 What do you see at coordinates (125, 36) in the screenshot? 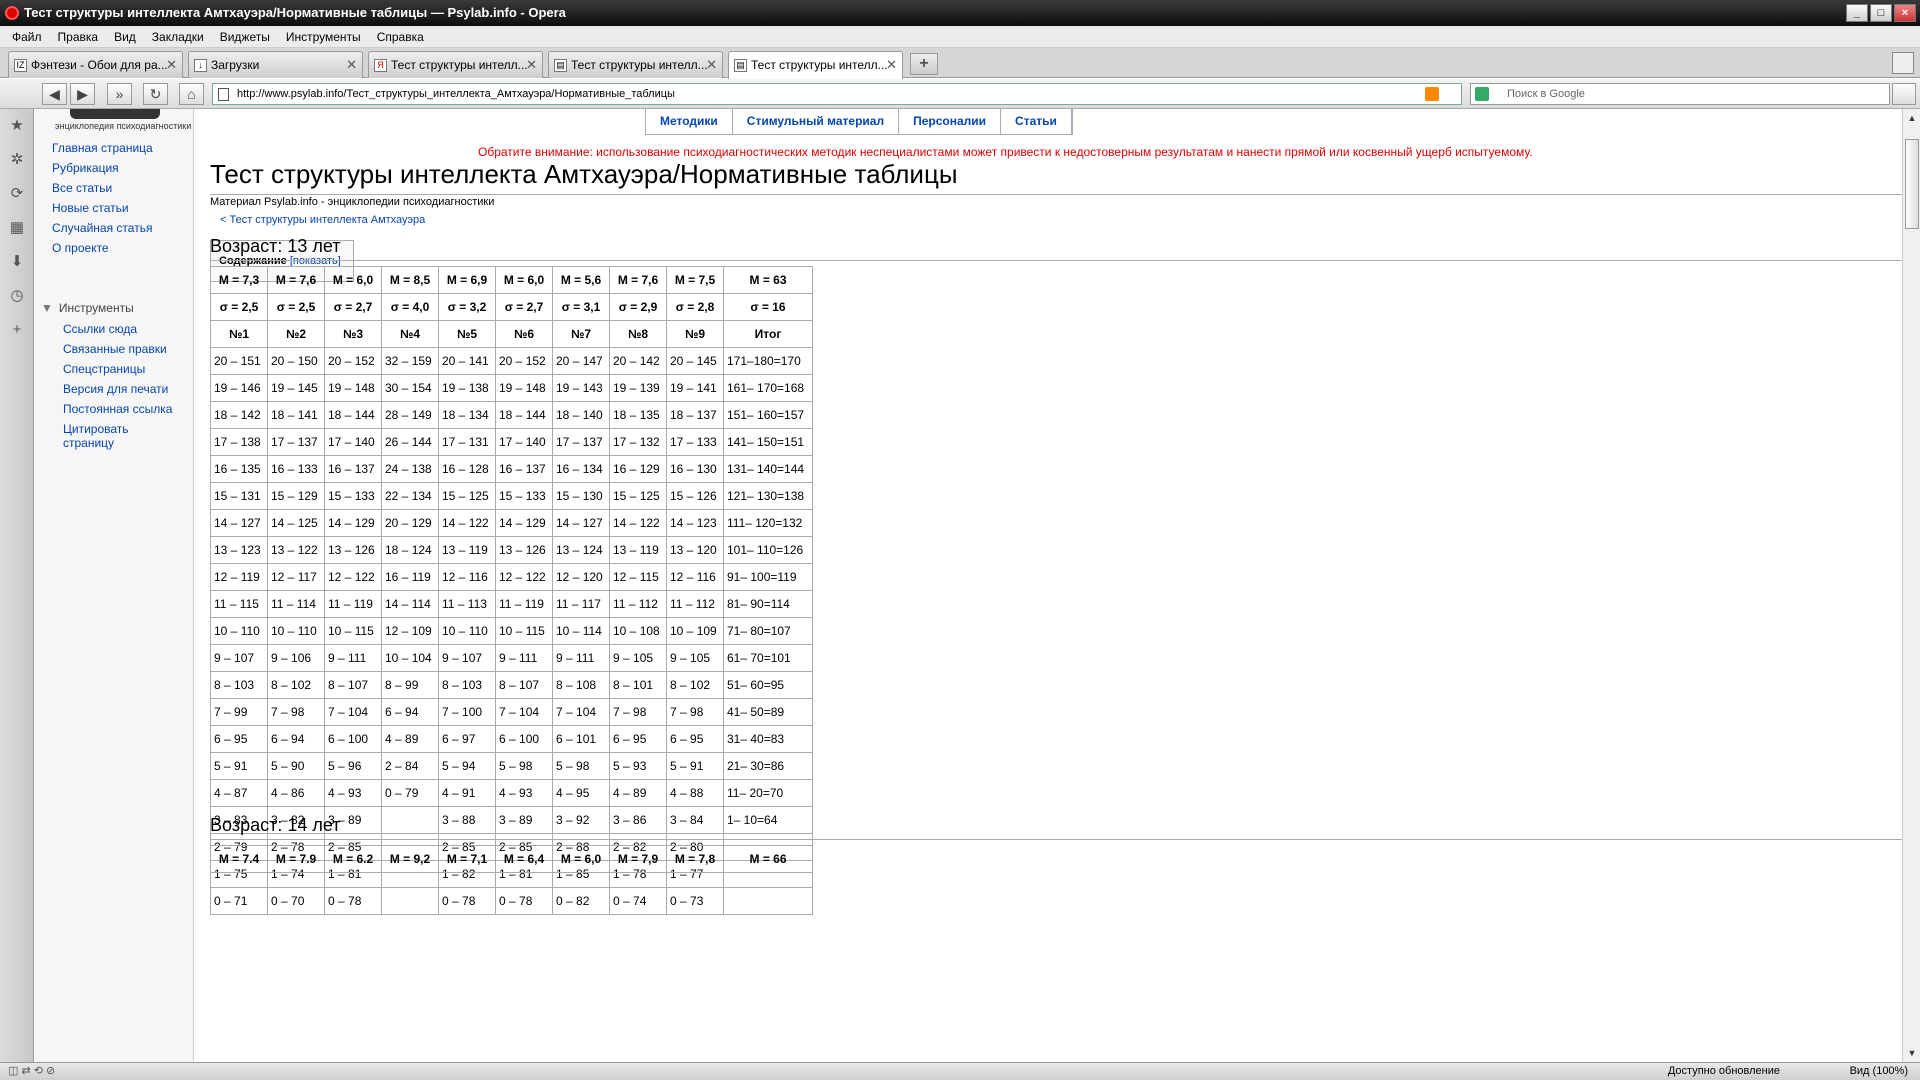
I see `menu-view: Вид` at bounding box center [125, 36].